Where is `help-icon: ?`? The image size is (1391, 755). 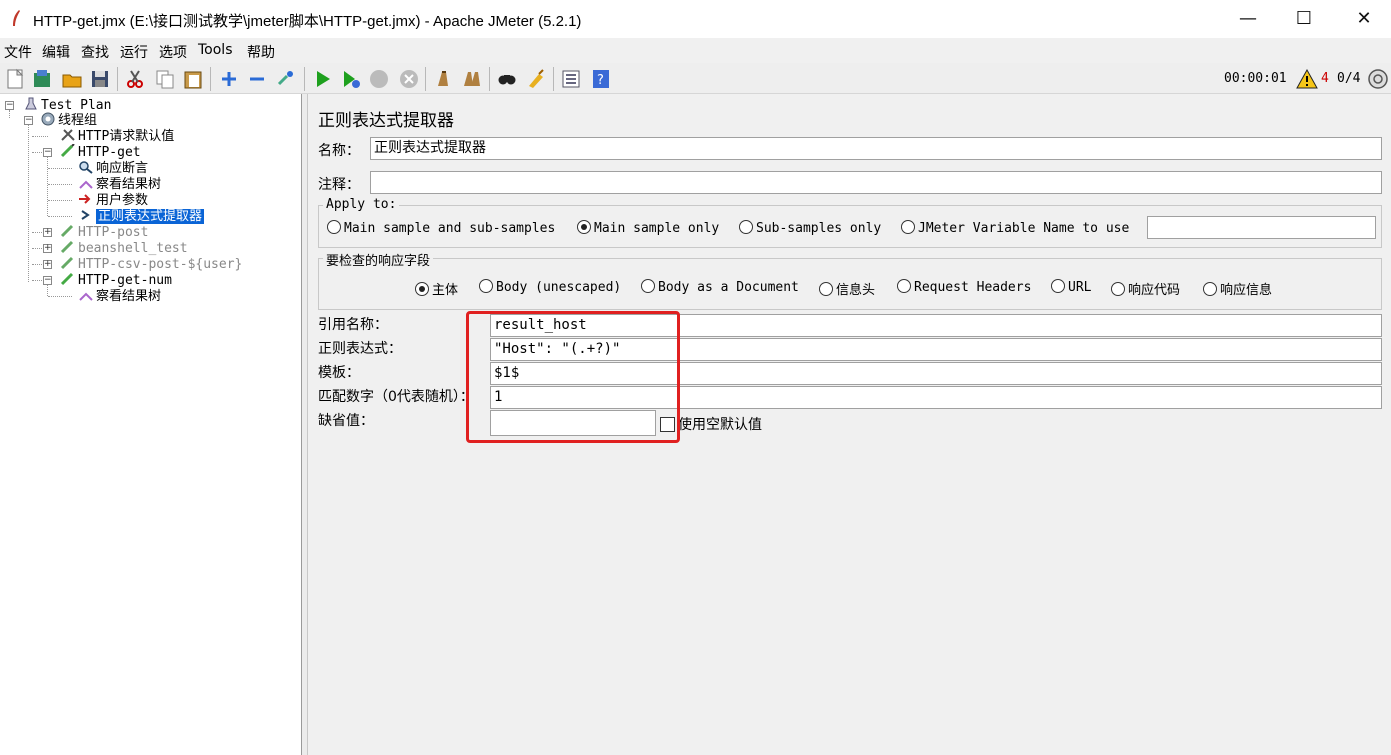 help-icon: ? is located at coordinates (601, 79).